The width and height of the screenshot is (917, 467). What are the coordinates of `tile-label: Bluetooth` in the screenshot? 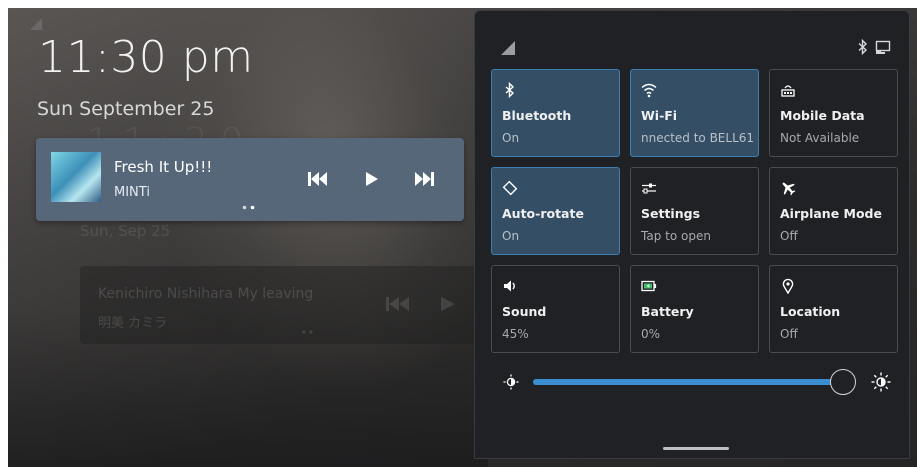 It's located at (537, 115).